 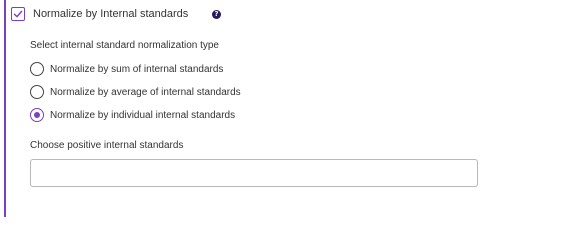 What do you see at coordinates (5, 108) in the screenshot?
I see `panel-accent-border` at bounding box center [5, 108].